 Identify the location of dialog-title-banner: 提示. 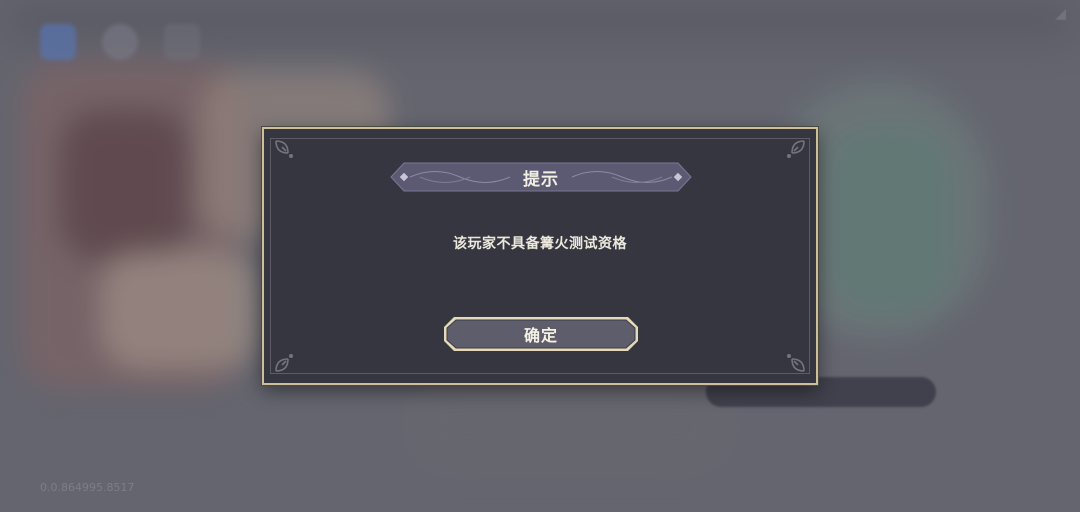
(541, 177).